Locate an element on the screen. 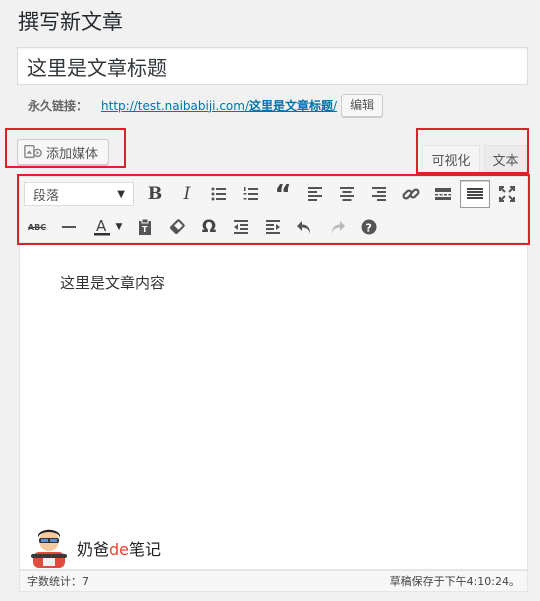 The width and height of the screenshot is (540, 601). draft-saved-status: 草稿保存于下午4:10:24。 is located at coordinates (454, 581).